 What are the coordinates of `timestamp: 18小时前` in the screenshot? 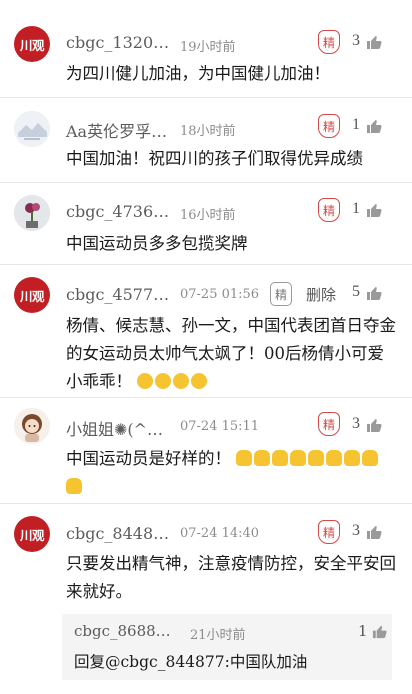 It's located at (208, 131).